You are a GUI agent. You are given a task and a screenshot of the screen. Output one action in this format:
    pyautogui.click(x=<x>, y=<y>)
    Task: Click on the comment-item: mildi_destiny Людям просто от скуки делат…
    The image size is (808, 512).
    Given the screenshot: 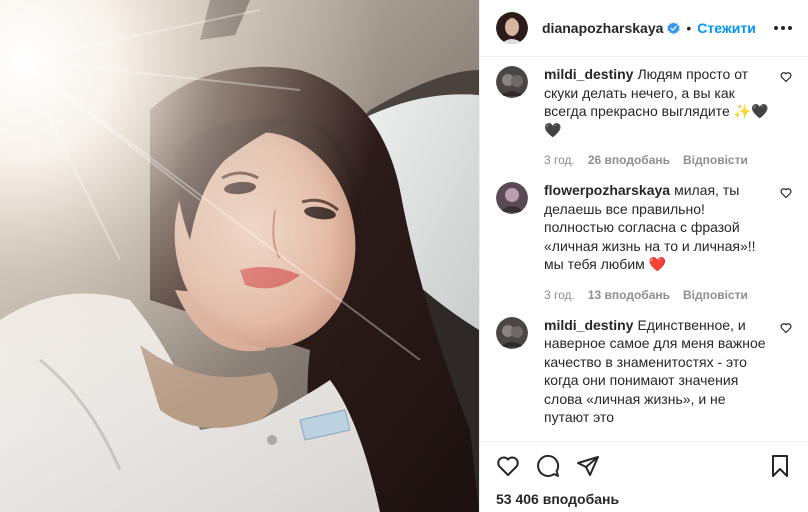 What is the action you would take?
    pyautogui.click(x=644, y=116)
    